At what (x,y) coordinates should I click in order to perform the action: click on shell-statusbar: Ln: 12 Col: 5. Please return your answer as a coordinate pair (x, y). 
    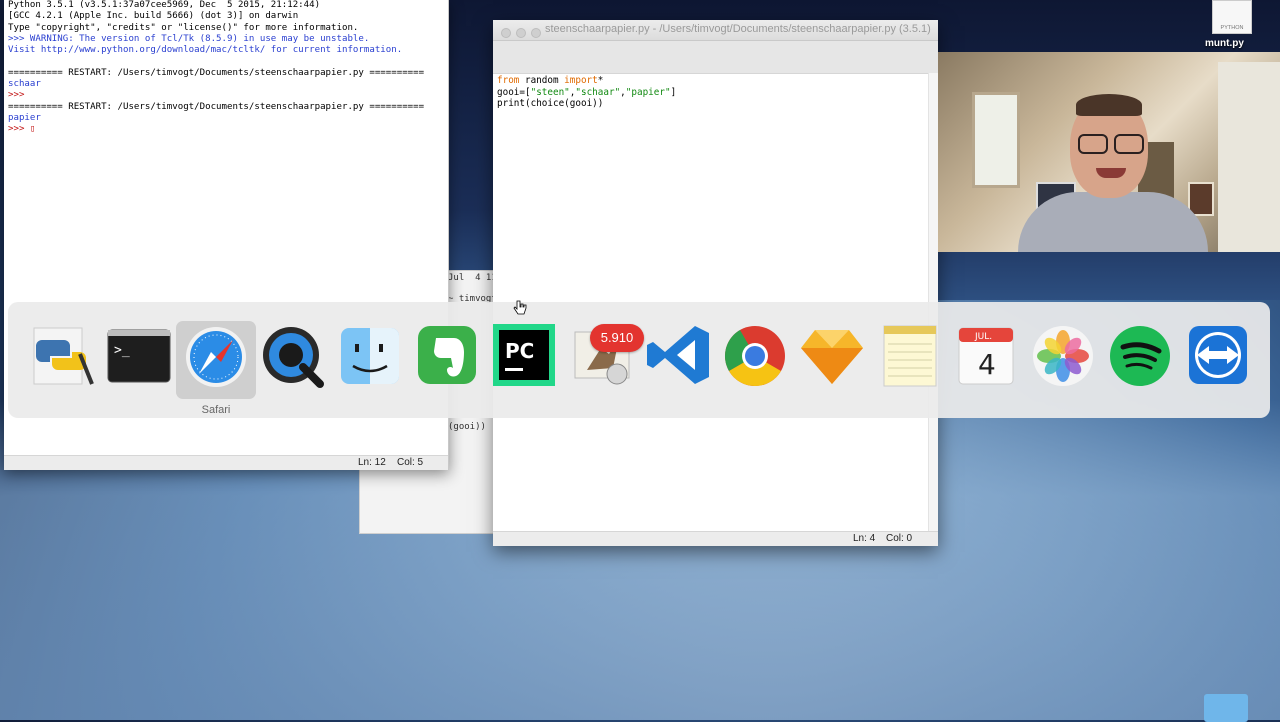
    Looking at the image, I should click on (226, 462).